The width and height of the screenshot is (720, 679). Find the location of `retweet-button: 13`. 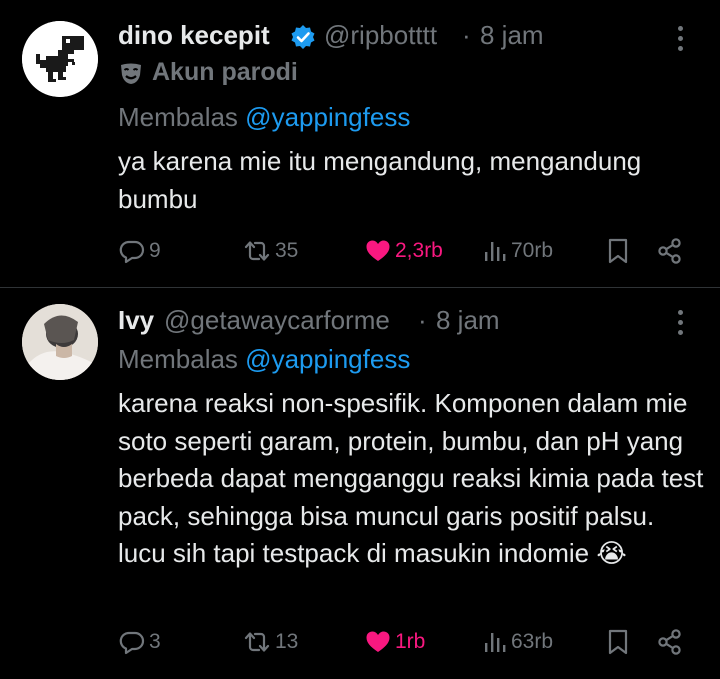

retweet-button: 13 is located at coordinates (270, 642).